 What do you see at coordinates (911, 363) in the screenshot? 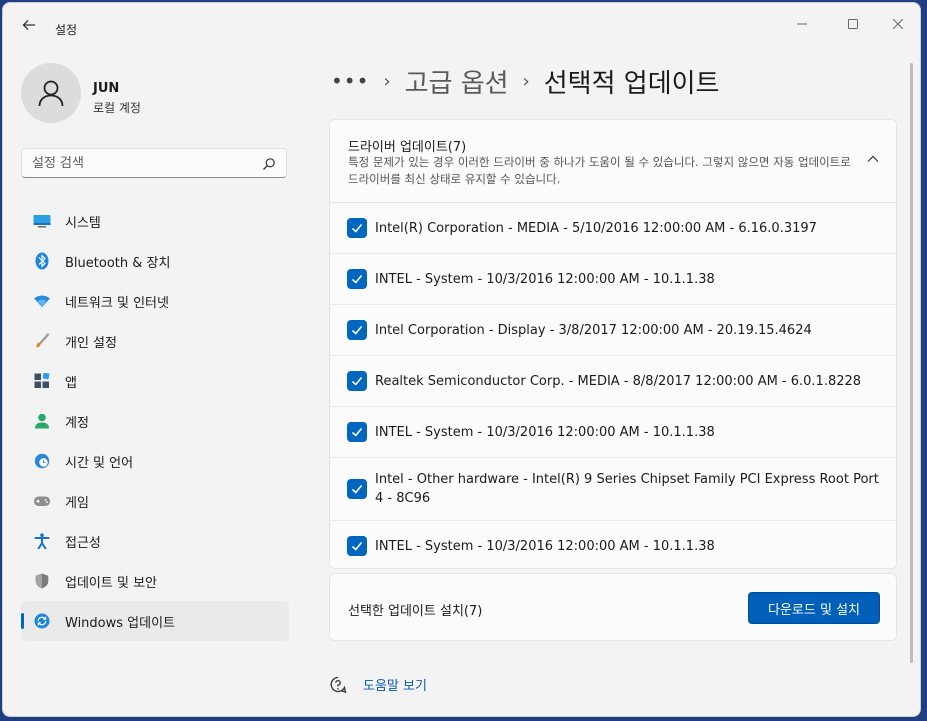
I see `scrollbar` at bounding box center [911, 363].